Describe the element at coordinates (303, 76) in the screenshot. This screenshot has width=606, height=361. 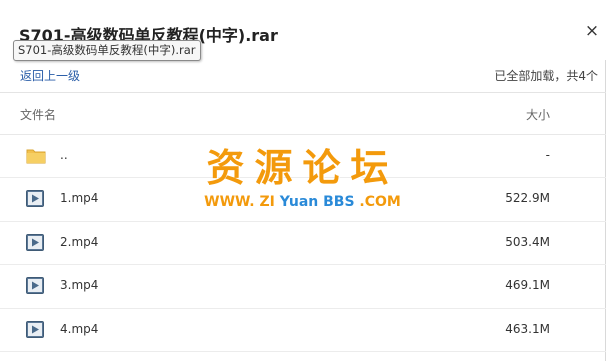
I see `navigation-bar: 返回上一级 已全部加载，共4个` at that location.